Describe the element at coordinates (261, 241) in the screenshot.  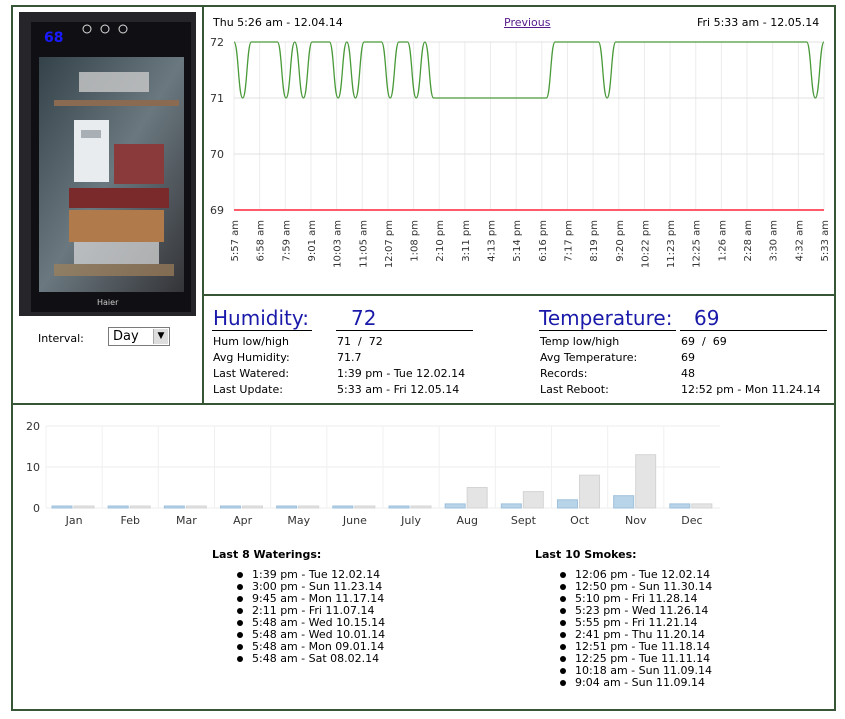
I see `x-tick-label: 6:58 am` at that location.